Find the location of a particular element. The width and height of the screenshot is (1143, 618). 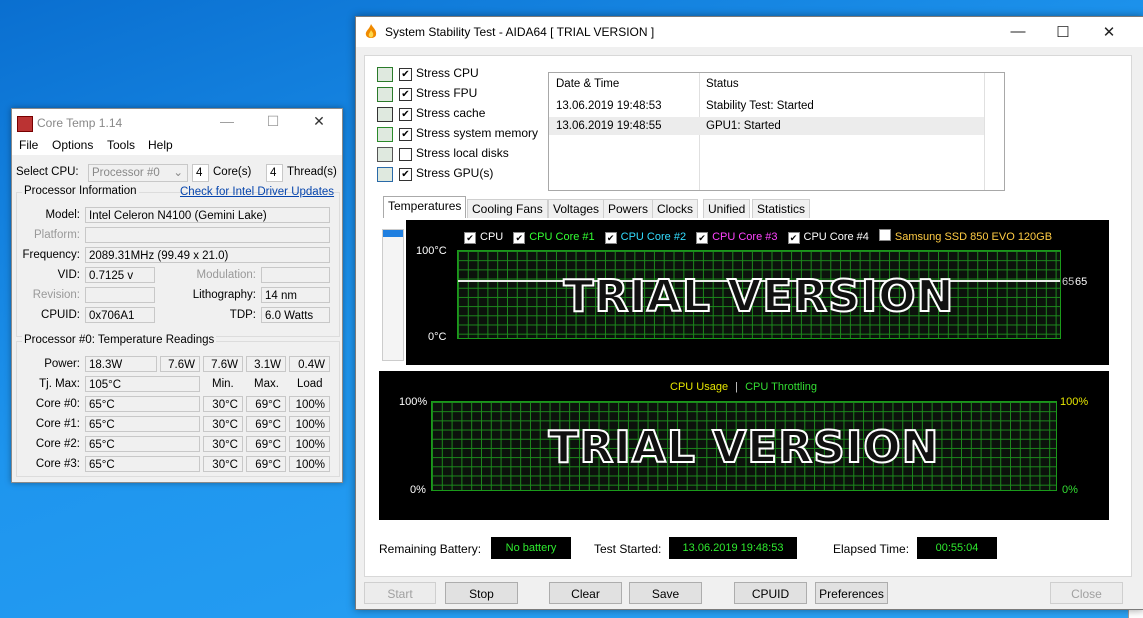

core-label: Core #3: is located at coordinates (57, 464).